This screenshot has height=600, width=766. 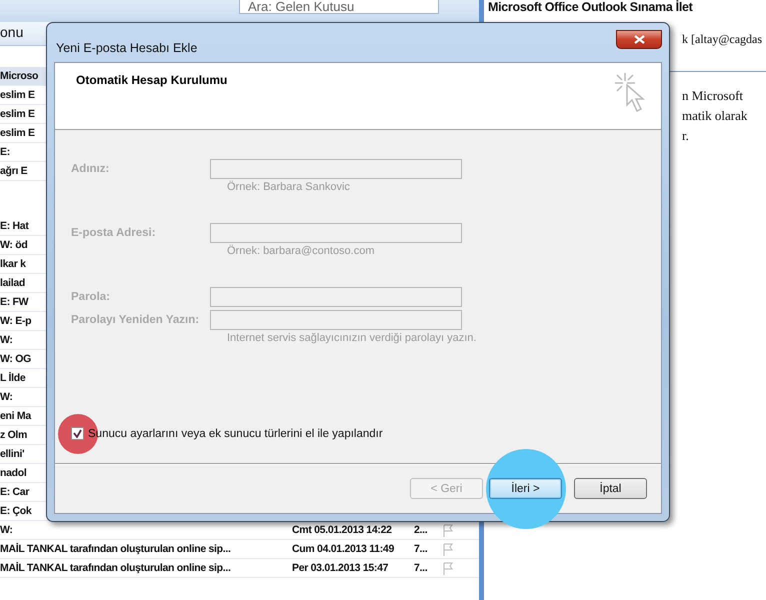 I want to click on message-subject: lailad, so click(x=13, y=283).